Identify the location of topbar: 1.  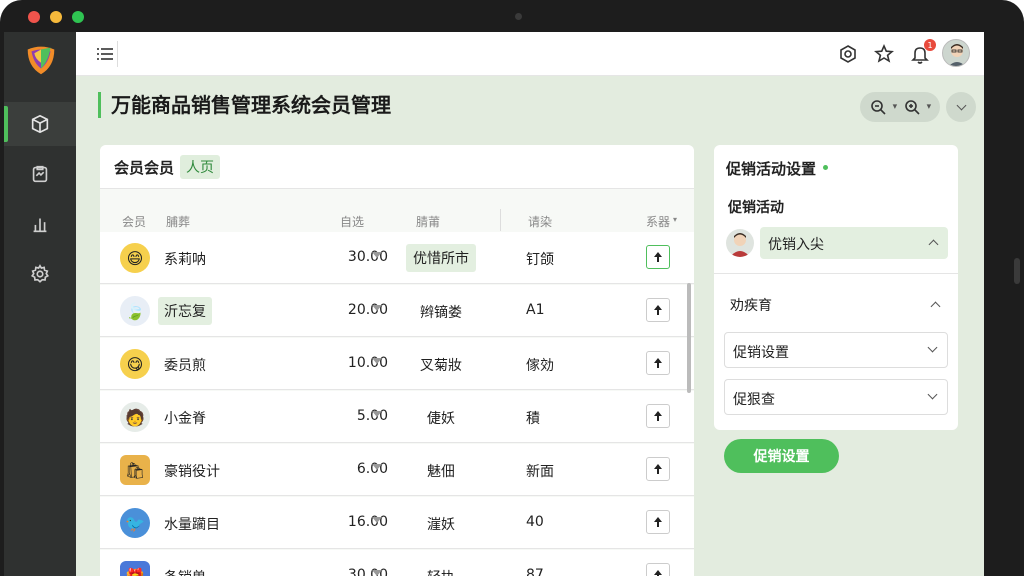
(530, 54).